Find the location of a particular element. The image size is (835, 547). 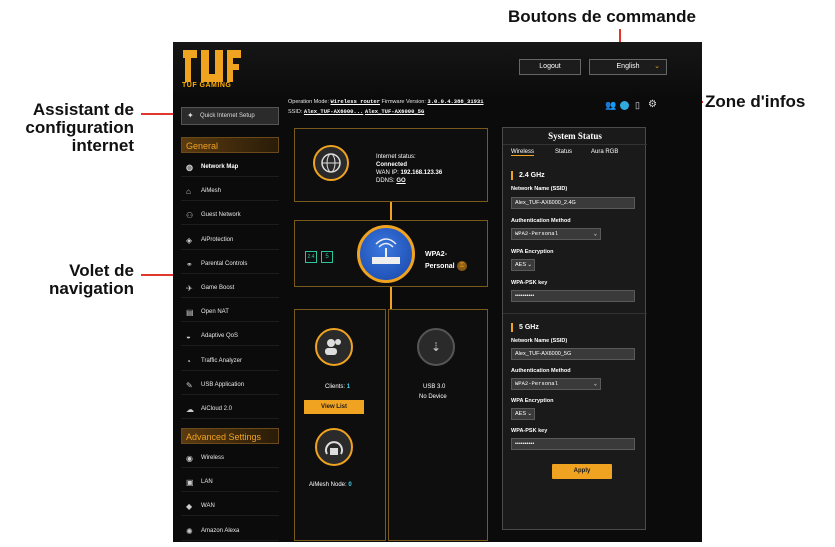

logout-button: Logout is located at coordinates (550, 67).